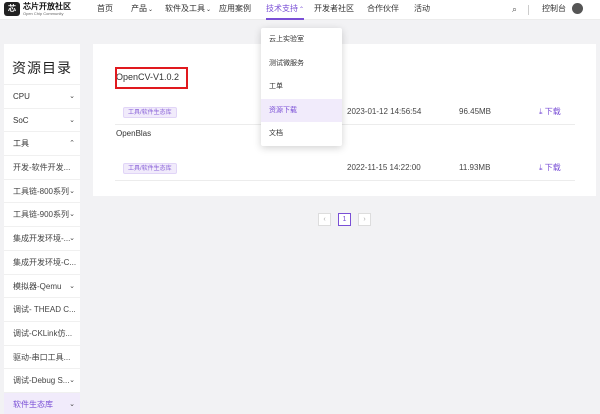 This screenshot has height=414, width=600. Describe the element at coordinates (301, 64) in the screenshot. I see `menu-item-test-service: 测试微服务` at that location.